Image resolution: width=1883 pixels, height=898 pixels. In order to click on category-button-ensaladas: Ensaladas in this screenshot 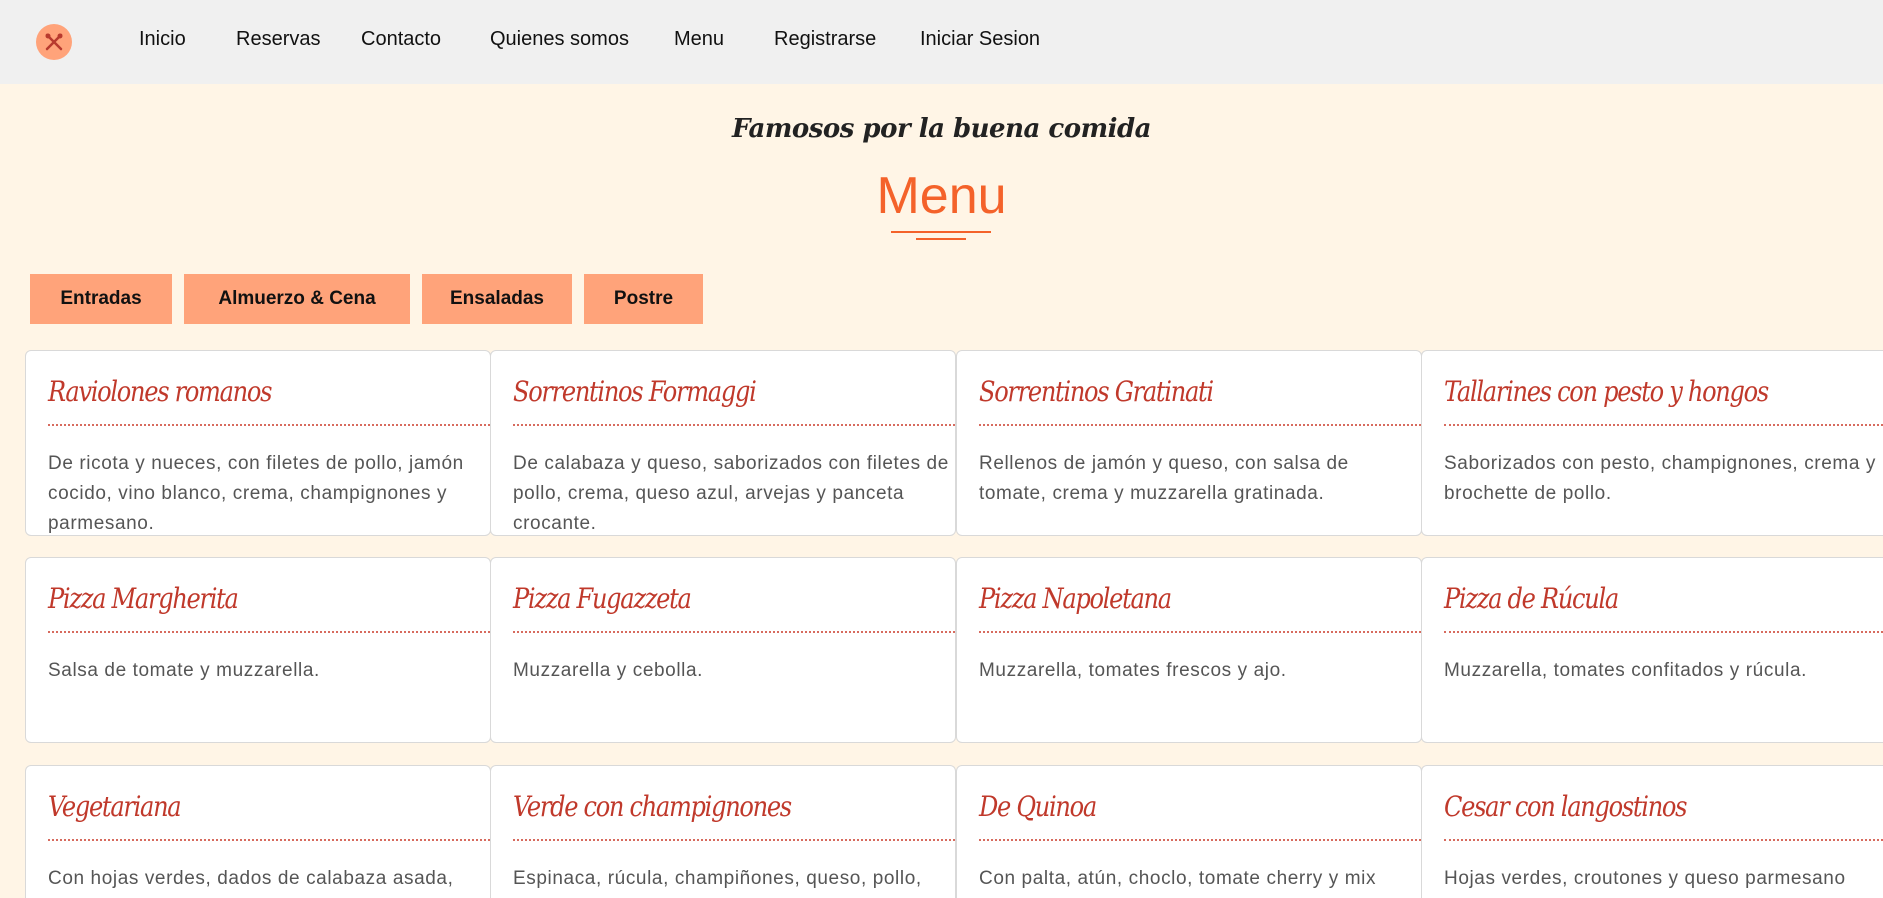, I will do `click(497, 299)`.